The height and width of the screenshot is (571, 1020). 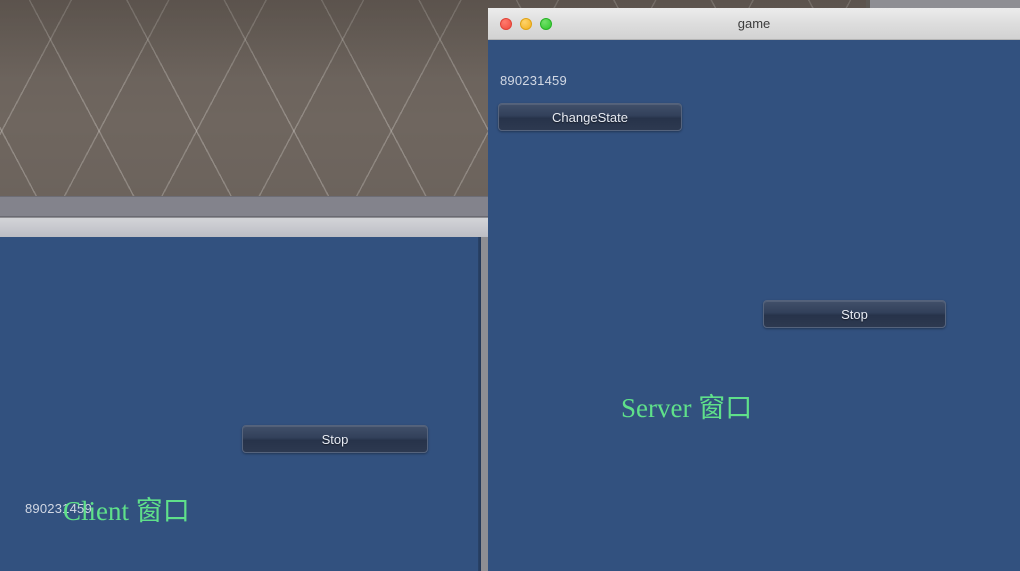 What do you see at coordinates (533, 80) in the screenshot?
I see `server-id-label: 890231459` at bounding box center [533, 80].